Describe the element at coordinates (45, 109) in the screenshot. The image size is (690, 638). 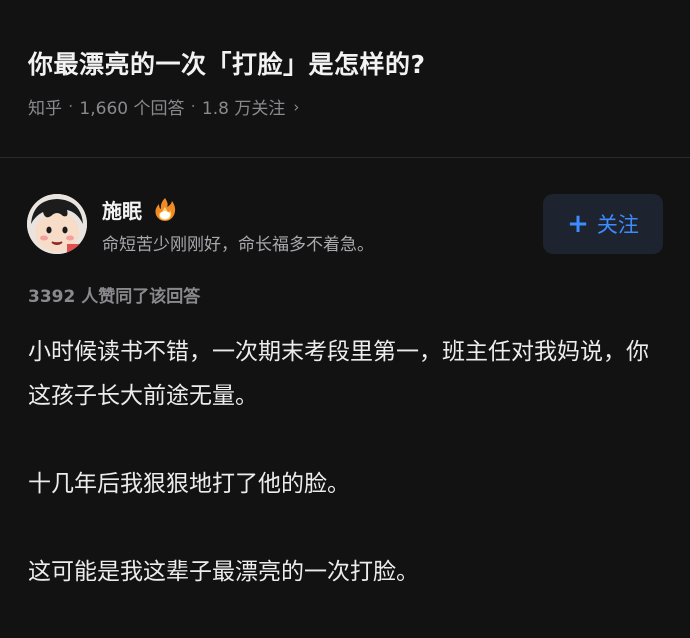
I see `source-label: 知乎` at that location.